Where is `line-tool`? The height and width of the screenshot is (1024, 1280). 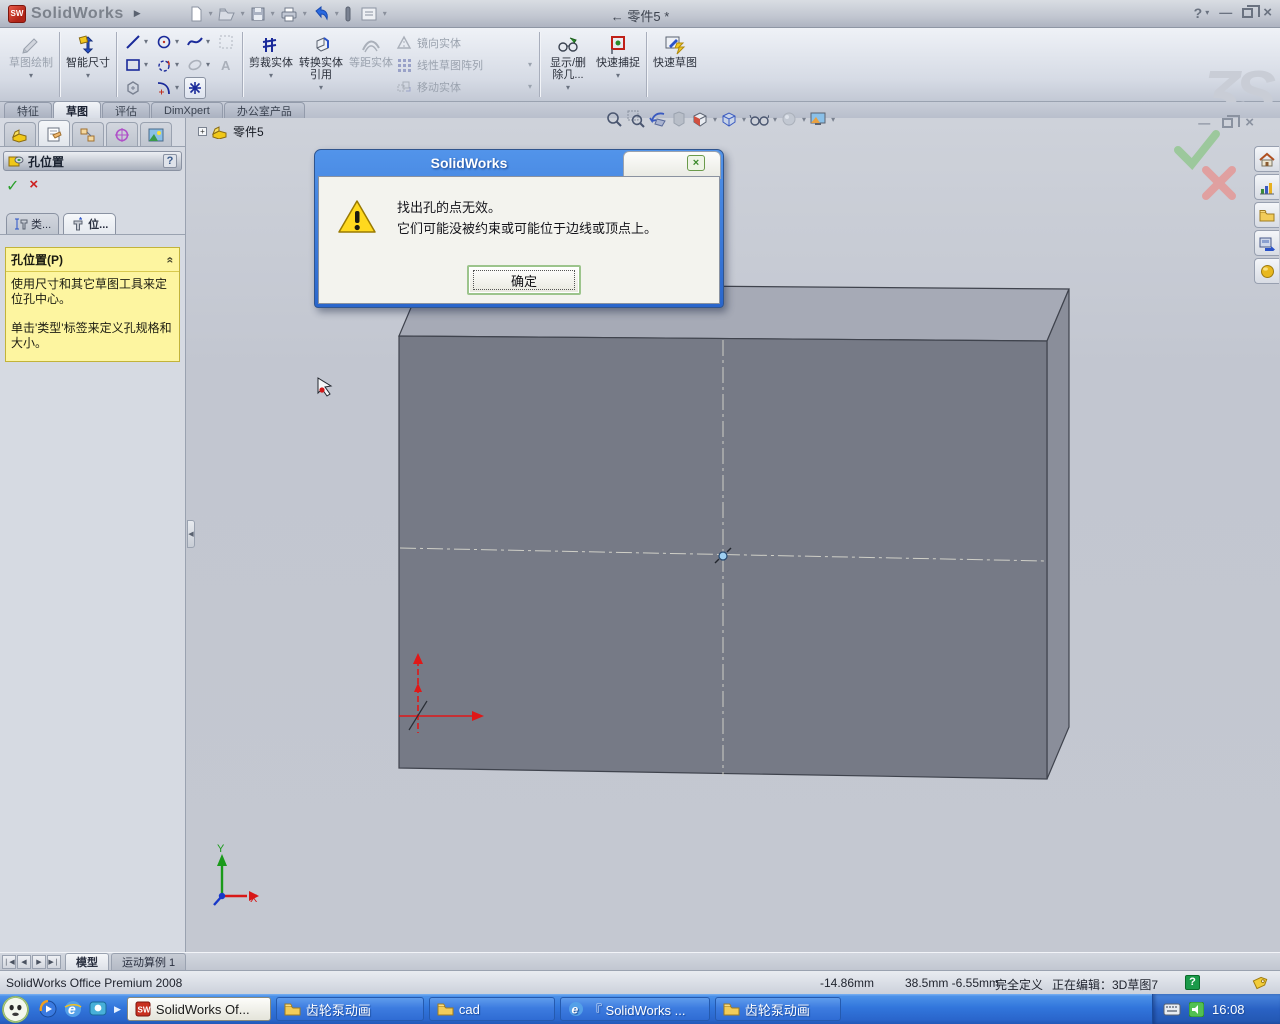 line-tool is located at coordinates (133, 42).